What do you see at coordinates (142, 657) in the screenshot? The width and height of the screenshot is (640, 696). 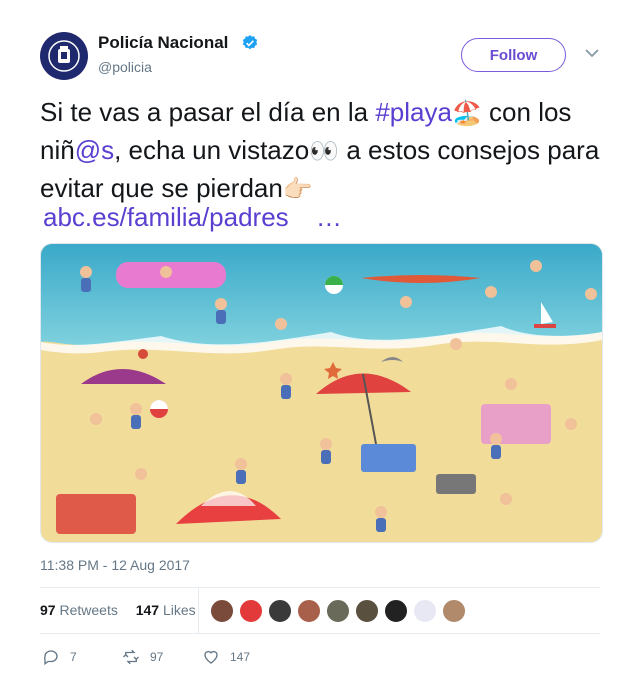 I see `retweet-action: 97` at bounding box center [142, 657].